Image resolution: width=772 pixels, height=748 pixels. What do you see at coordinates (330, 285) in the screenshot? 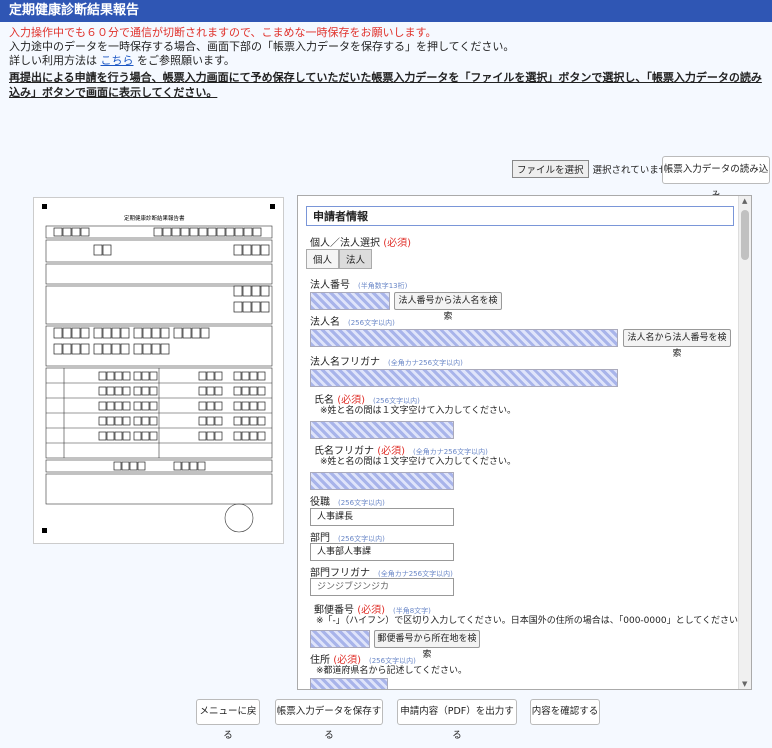
I see `corp-number-text: 法人番号` at bounding box center [330, 285].